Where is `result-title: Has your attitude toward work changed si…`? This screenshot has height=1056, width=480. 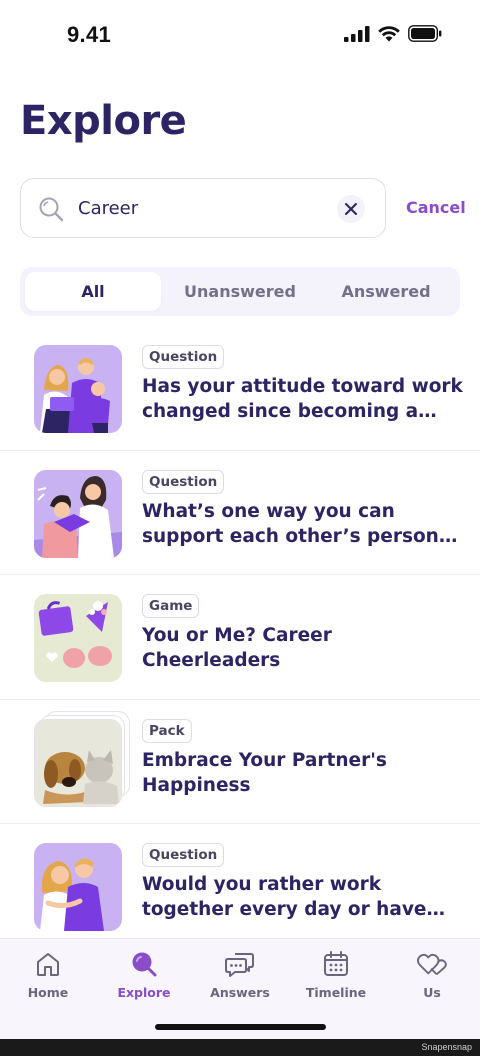 result-title: Has your attitude toward work changed si… is located at coordinates (302, 399).